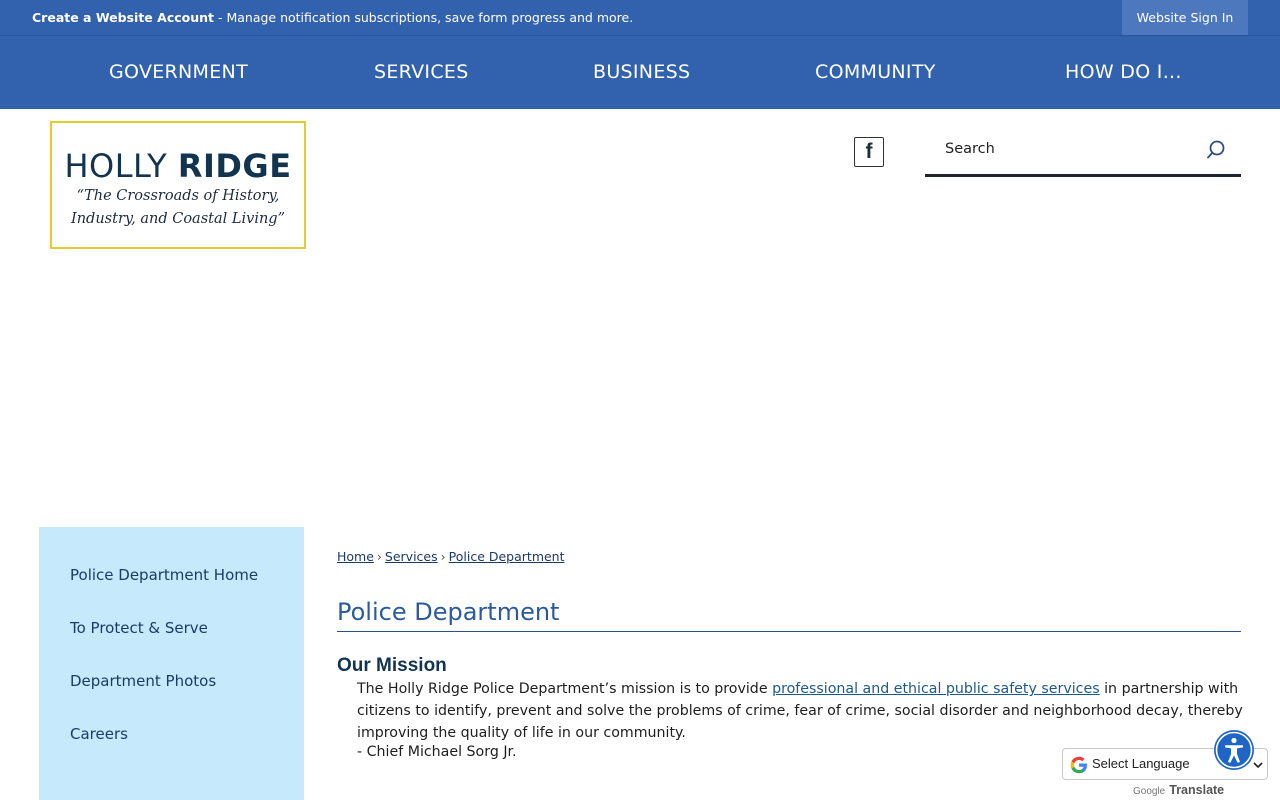  I want to click on google-g-icon, so click(1078, 765).